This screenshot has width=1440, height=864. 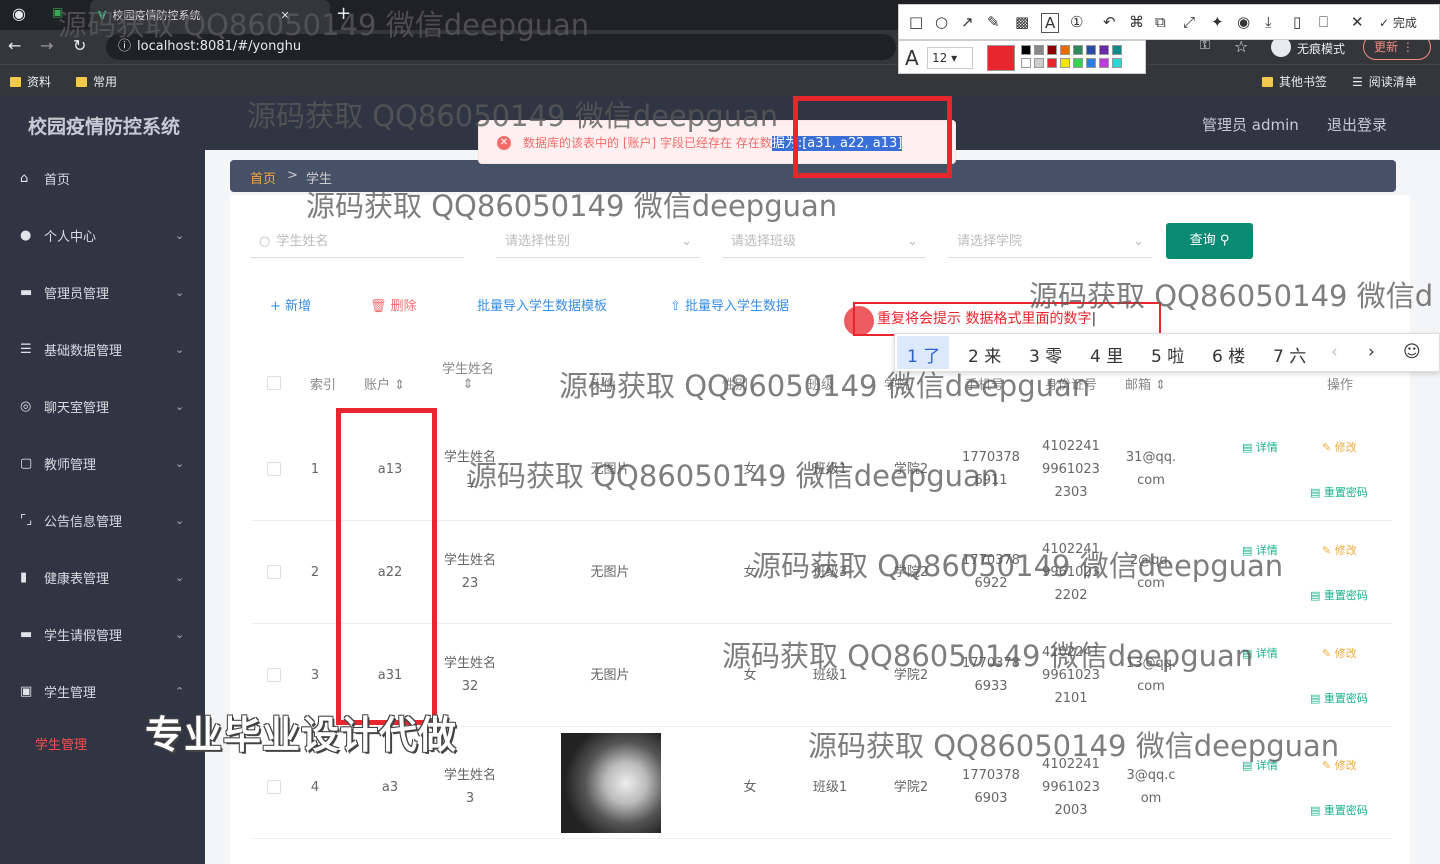 What do you see at coordinates (46, 45) in the screenshot?
I see `forward-icon: →` at bounding box center [46, 45].